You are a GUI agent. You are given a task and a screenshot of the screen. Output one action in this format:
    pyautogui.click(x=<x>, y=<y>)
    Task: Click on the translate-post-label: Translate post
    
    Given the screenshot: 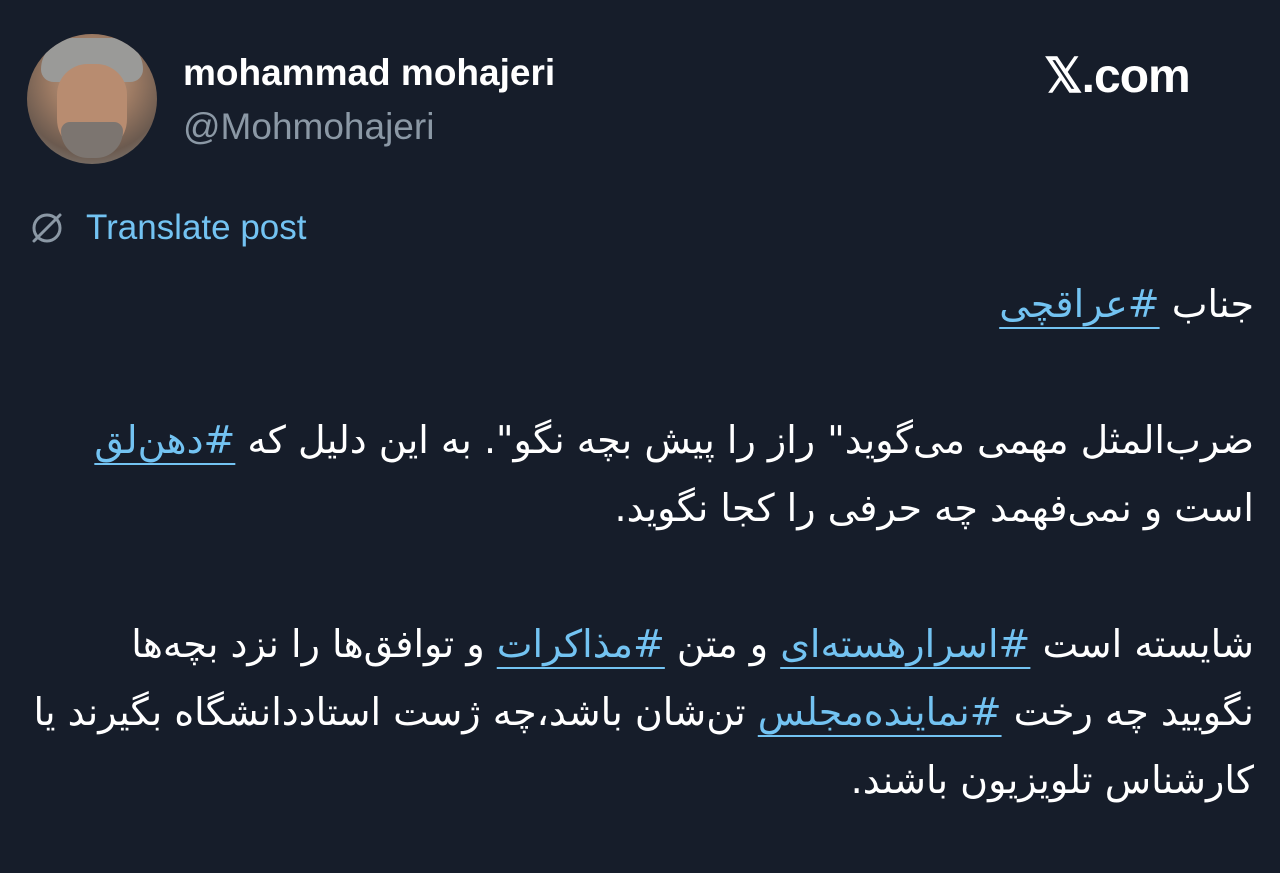 What is the action you would take?
    pyautogui.click(x=196, y=227)
    